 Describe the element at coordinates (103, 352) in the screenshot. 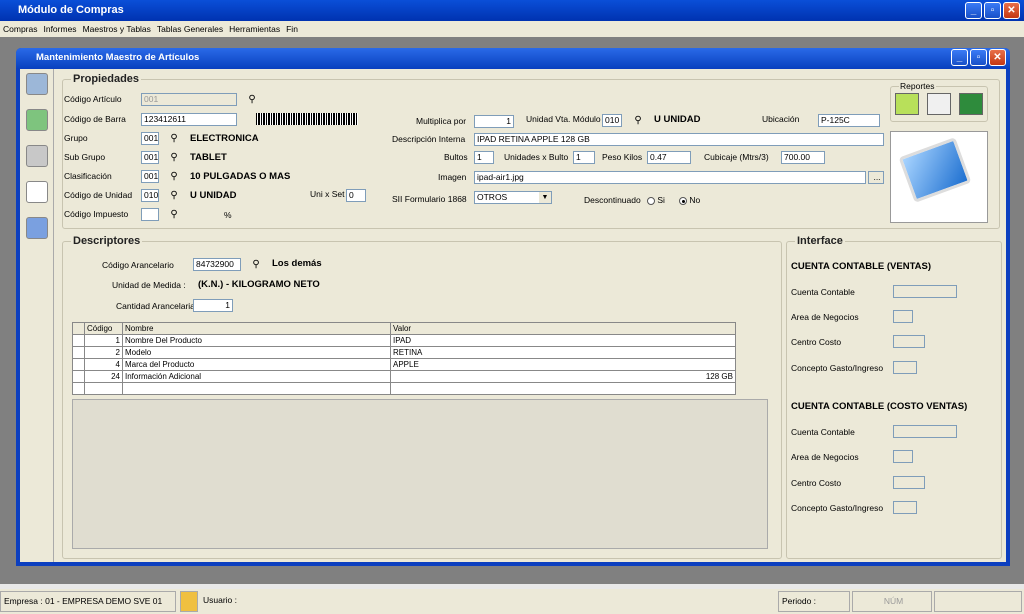

I see `cell-codigo: 2` at that location.